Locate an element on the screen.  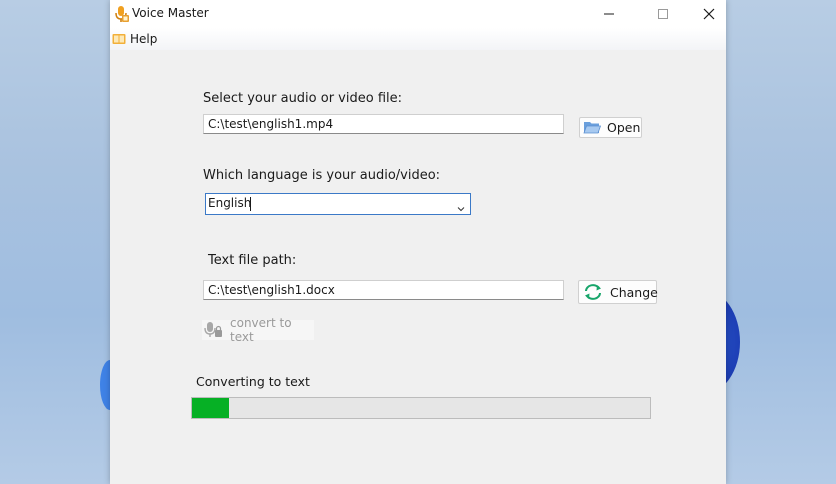
title-bar: Voice Master is located at coordinates (418, 14).